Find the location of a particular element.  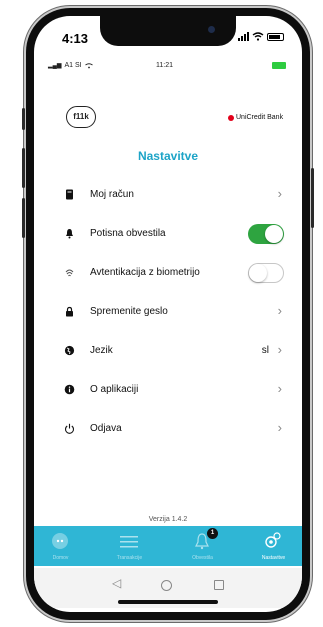

tab-label: Transakcije is located at coordinates (129, 558).